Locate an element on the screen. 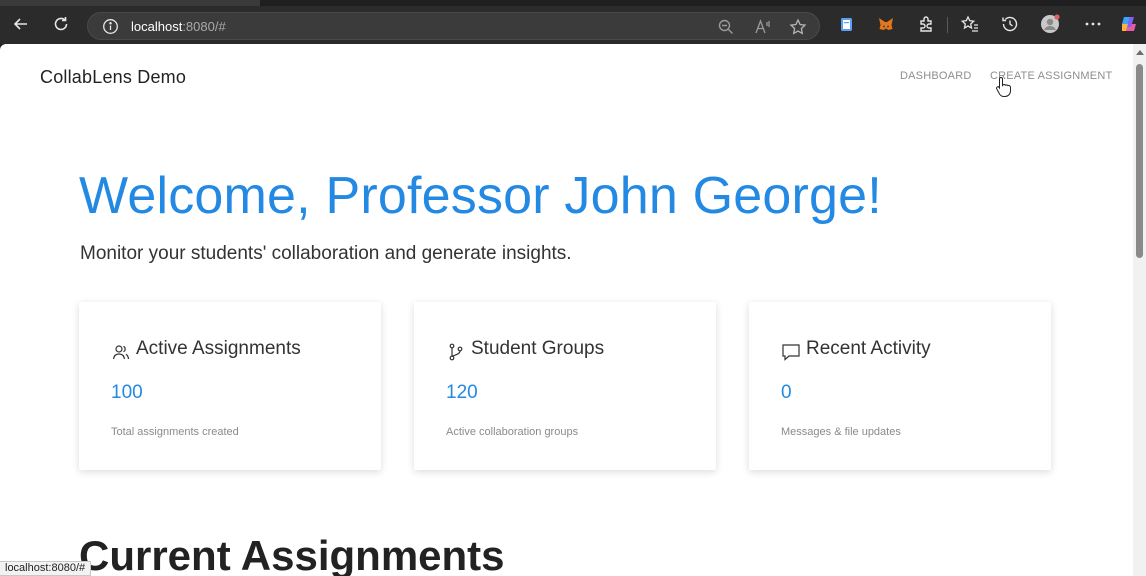 Image resolution: width=1146 pixels, height=576 pixels. branch-icon is located at coordinates (456, 352).